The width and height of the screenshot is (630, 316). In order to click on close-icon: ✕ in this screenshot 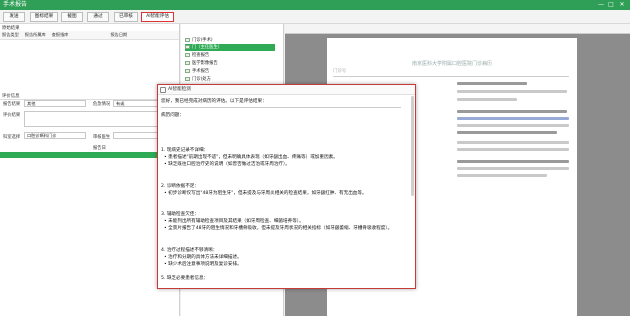, I will do `click(622, 5)`.